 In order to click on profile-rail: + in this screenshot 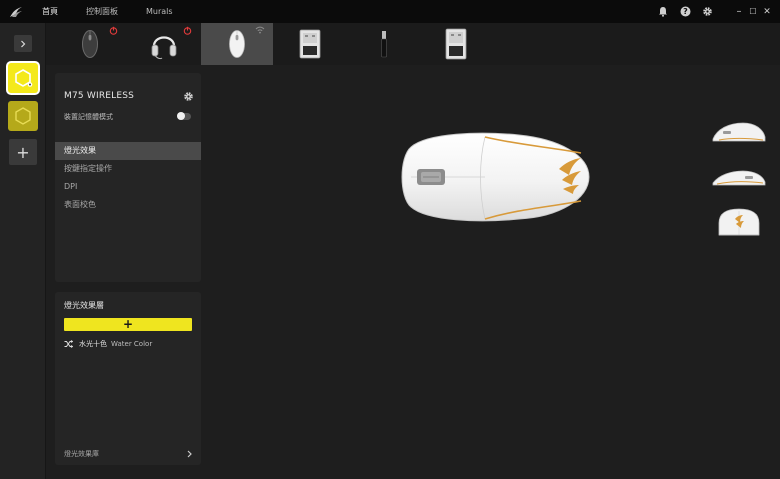, I will do `click(23, 251)`.